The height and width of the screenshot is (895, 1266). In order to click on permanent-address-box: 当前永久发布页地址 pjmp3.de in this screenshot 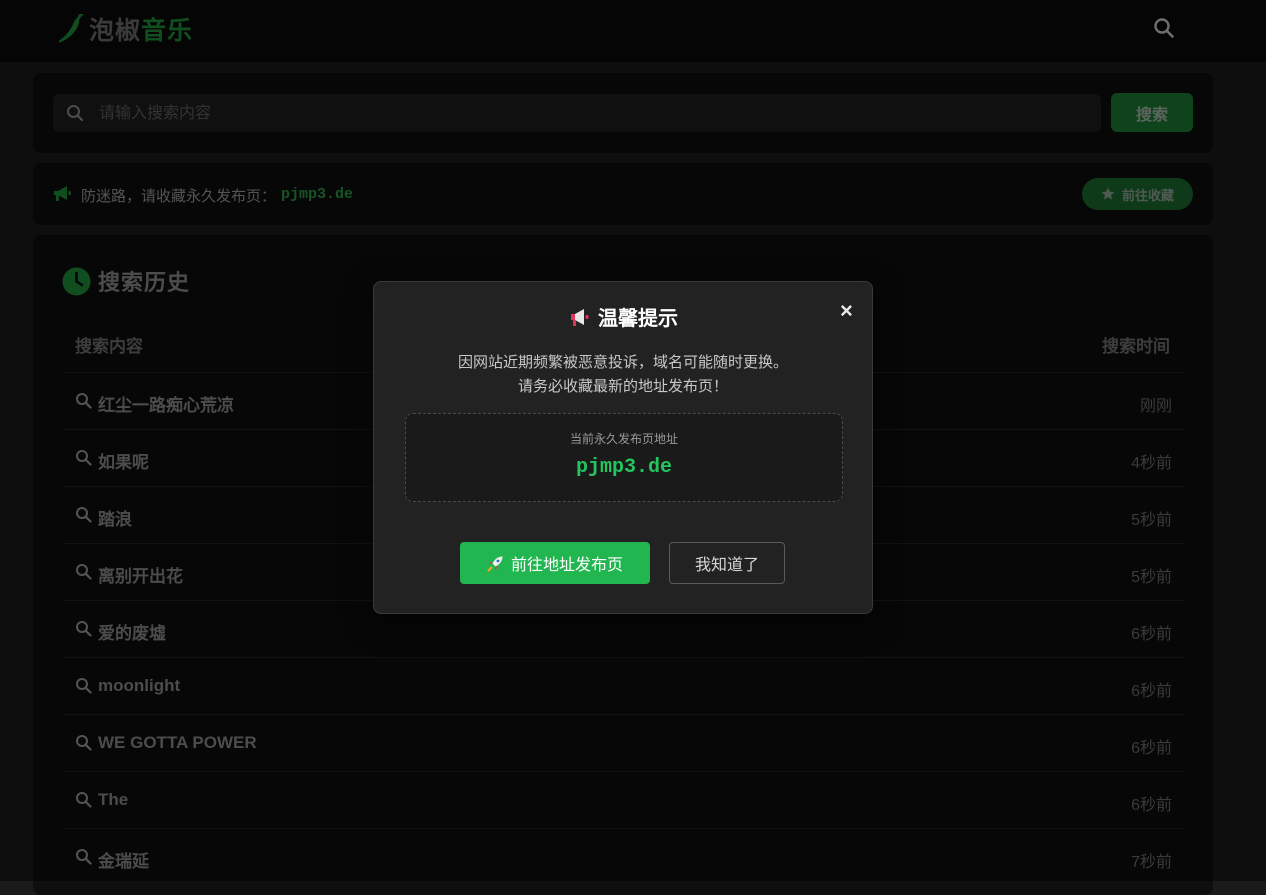, I will do `click(624, 457)`.